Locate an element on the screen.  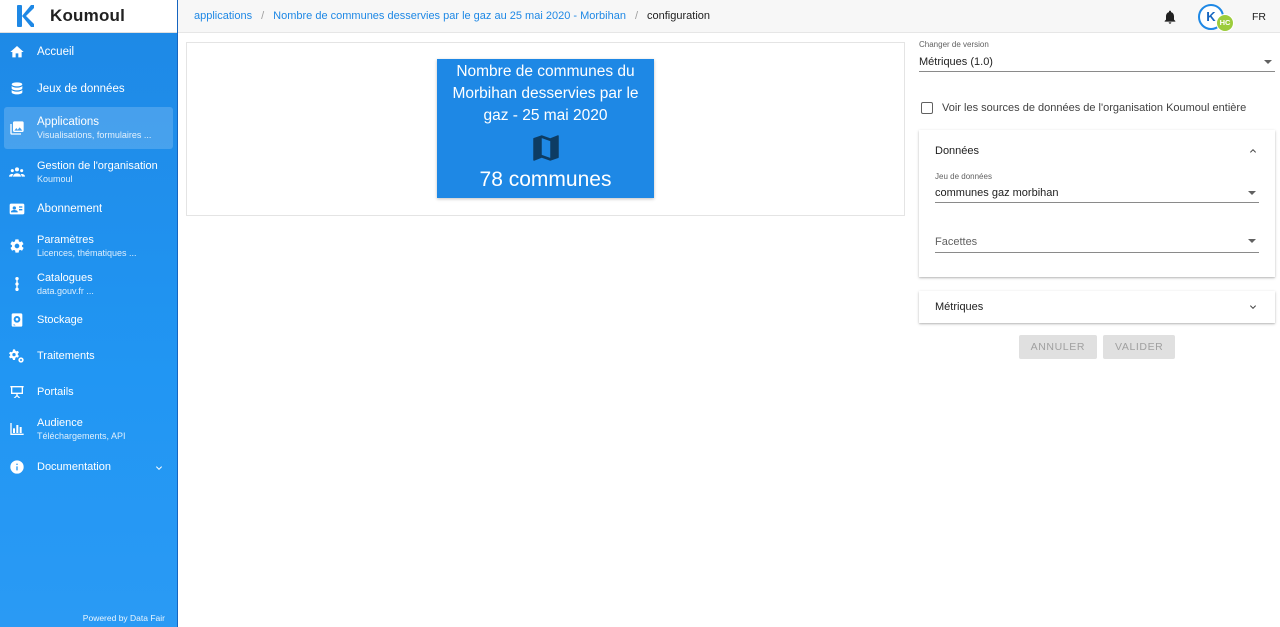
dataset-select: communes gaz morbihan is located at coordinates (1097, 193).